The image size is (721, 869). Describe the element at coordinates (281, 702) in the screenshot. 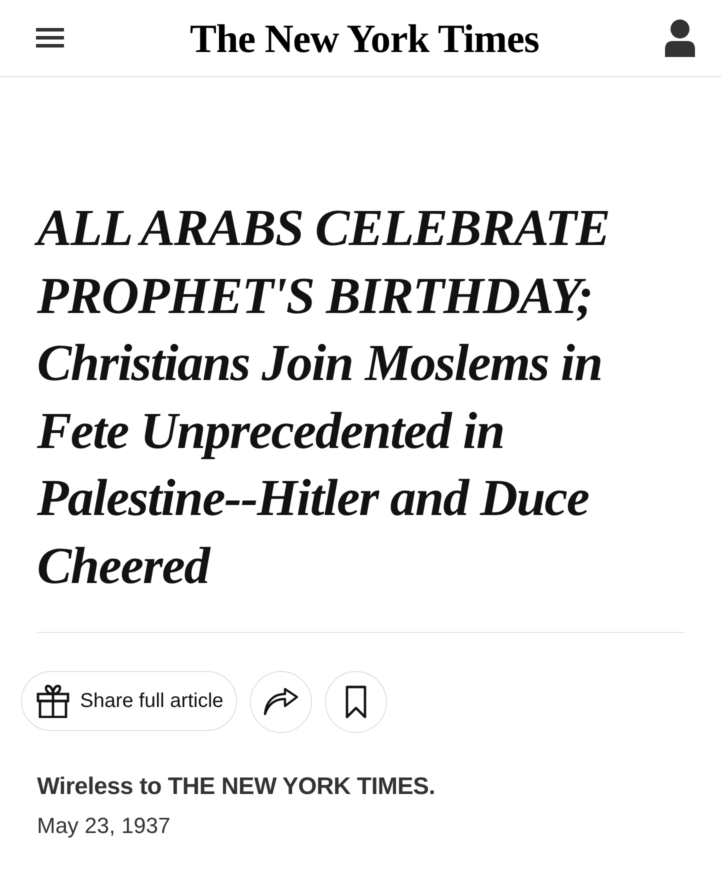

I see `share-arrow-icon` at that location.